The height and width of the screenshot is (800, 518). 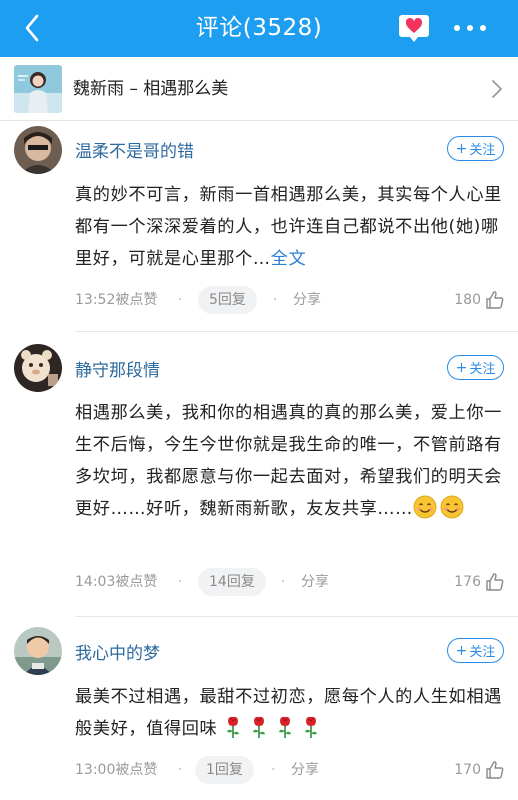 I want to click on reply-button: 14回复, so click(x=232, y=582).